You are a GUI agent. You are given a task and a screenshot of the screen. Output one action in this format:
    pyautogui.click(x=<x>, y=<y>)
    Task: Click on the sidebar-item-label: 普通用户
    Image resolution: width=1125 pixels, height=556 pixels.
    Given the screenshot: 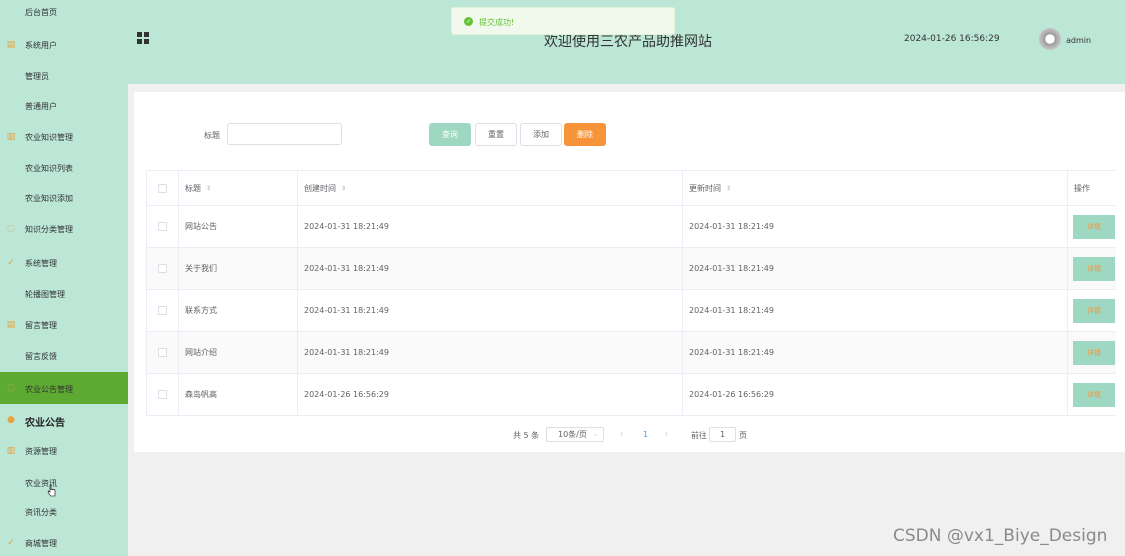 What is the action you would take?
    pyautogui.click(x=41, y=106)
    